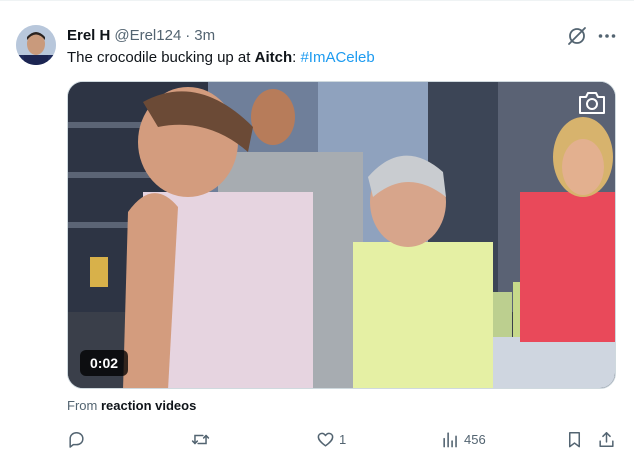 The height and width of the screenshot is (456, 634). I want to click on author-name: Erel H, so click(88, 35).